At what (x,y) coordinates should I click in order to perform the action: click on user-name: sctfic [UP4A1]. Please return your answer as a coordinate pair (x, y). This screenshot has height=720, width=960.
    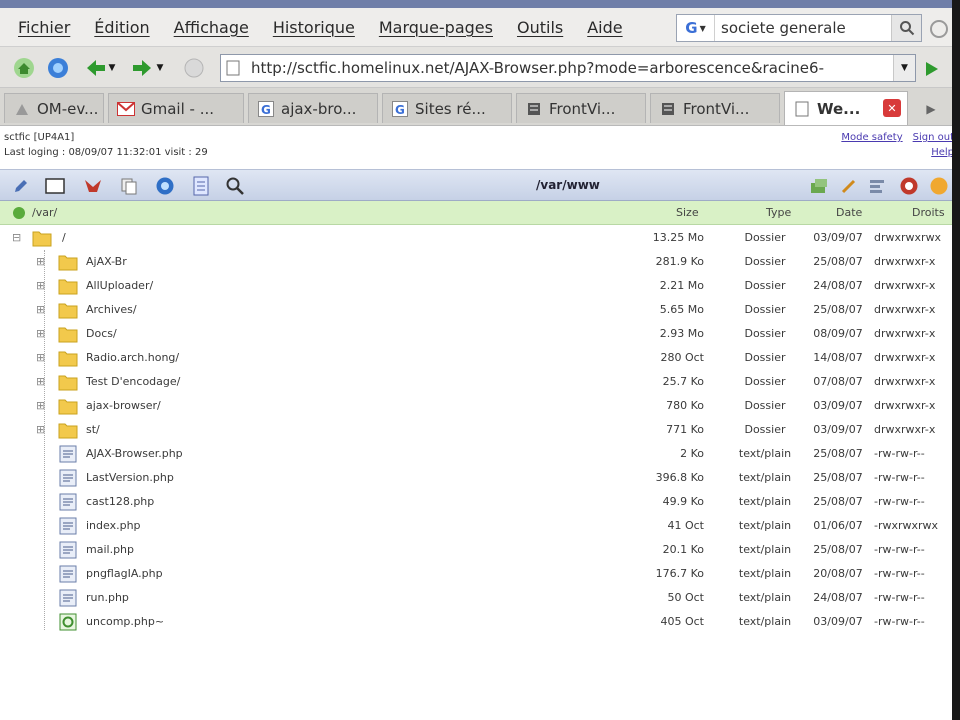
    Looking at the image, I should click on (39, 137).